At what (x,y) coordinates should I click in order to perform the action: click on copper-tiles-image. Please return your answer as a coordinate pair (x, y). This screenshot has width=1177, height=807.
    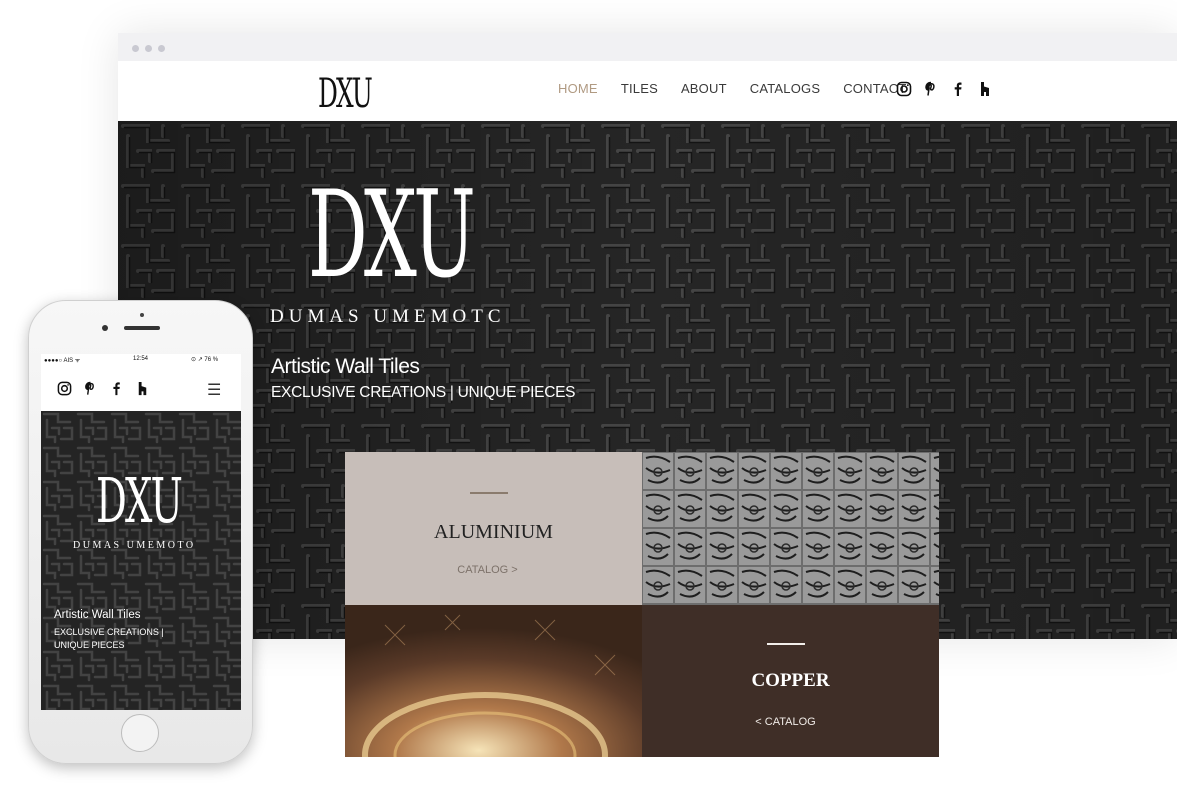
    Looking at the image, I should click on (493, 680).